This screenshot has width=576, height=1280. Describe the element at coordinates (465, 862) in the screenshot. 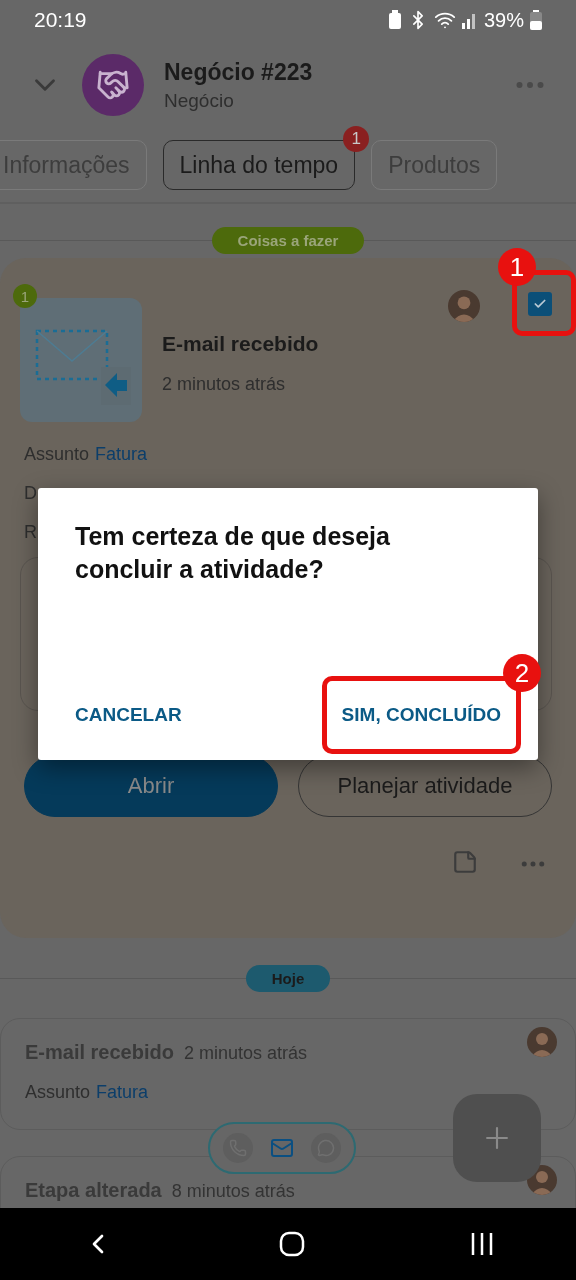

I see `note-icon` at that location.